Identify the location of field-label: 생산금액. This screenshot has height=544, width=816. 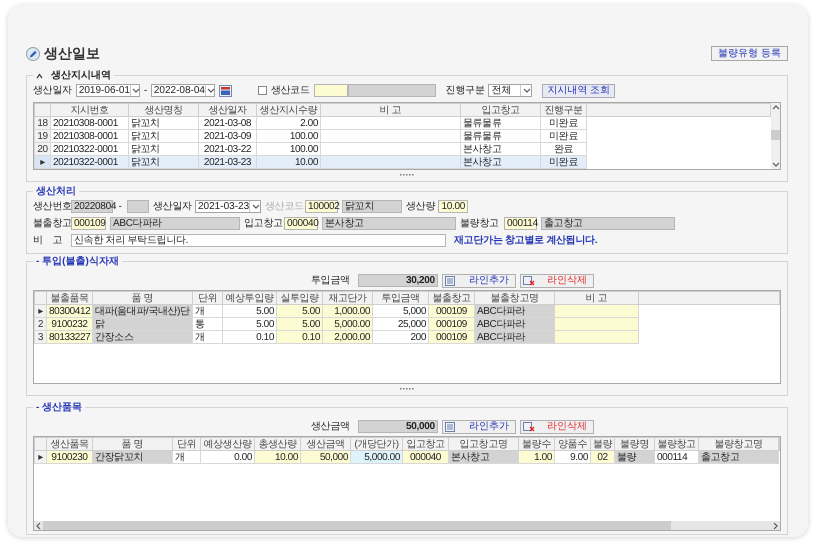
(330, 427).